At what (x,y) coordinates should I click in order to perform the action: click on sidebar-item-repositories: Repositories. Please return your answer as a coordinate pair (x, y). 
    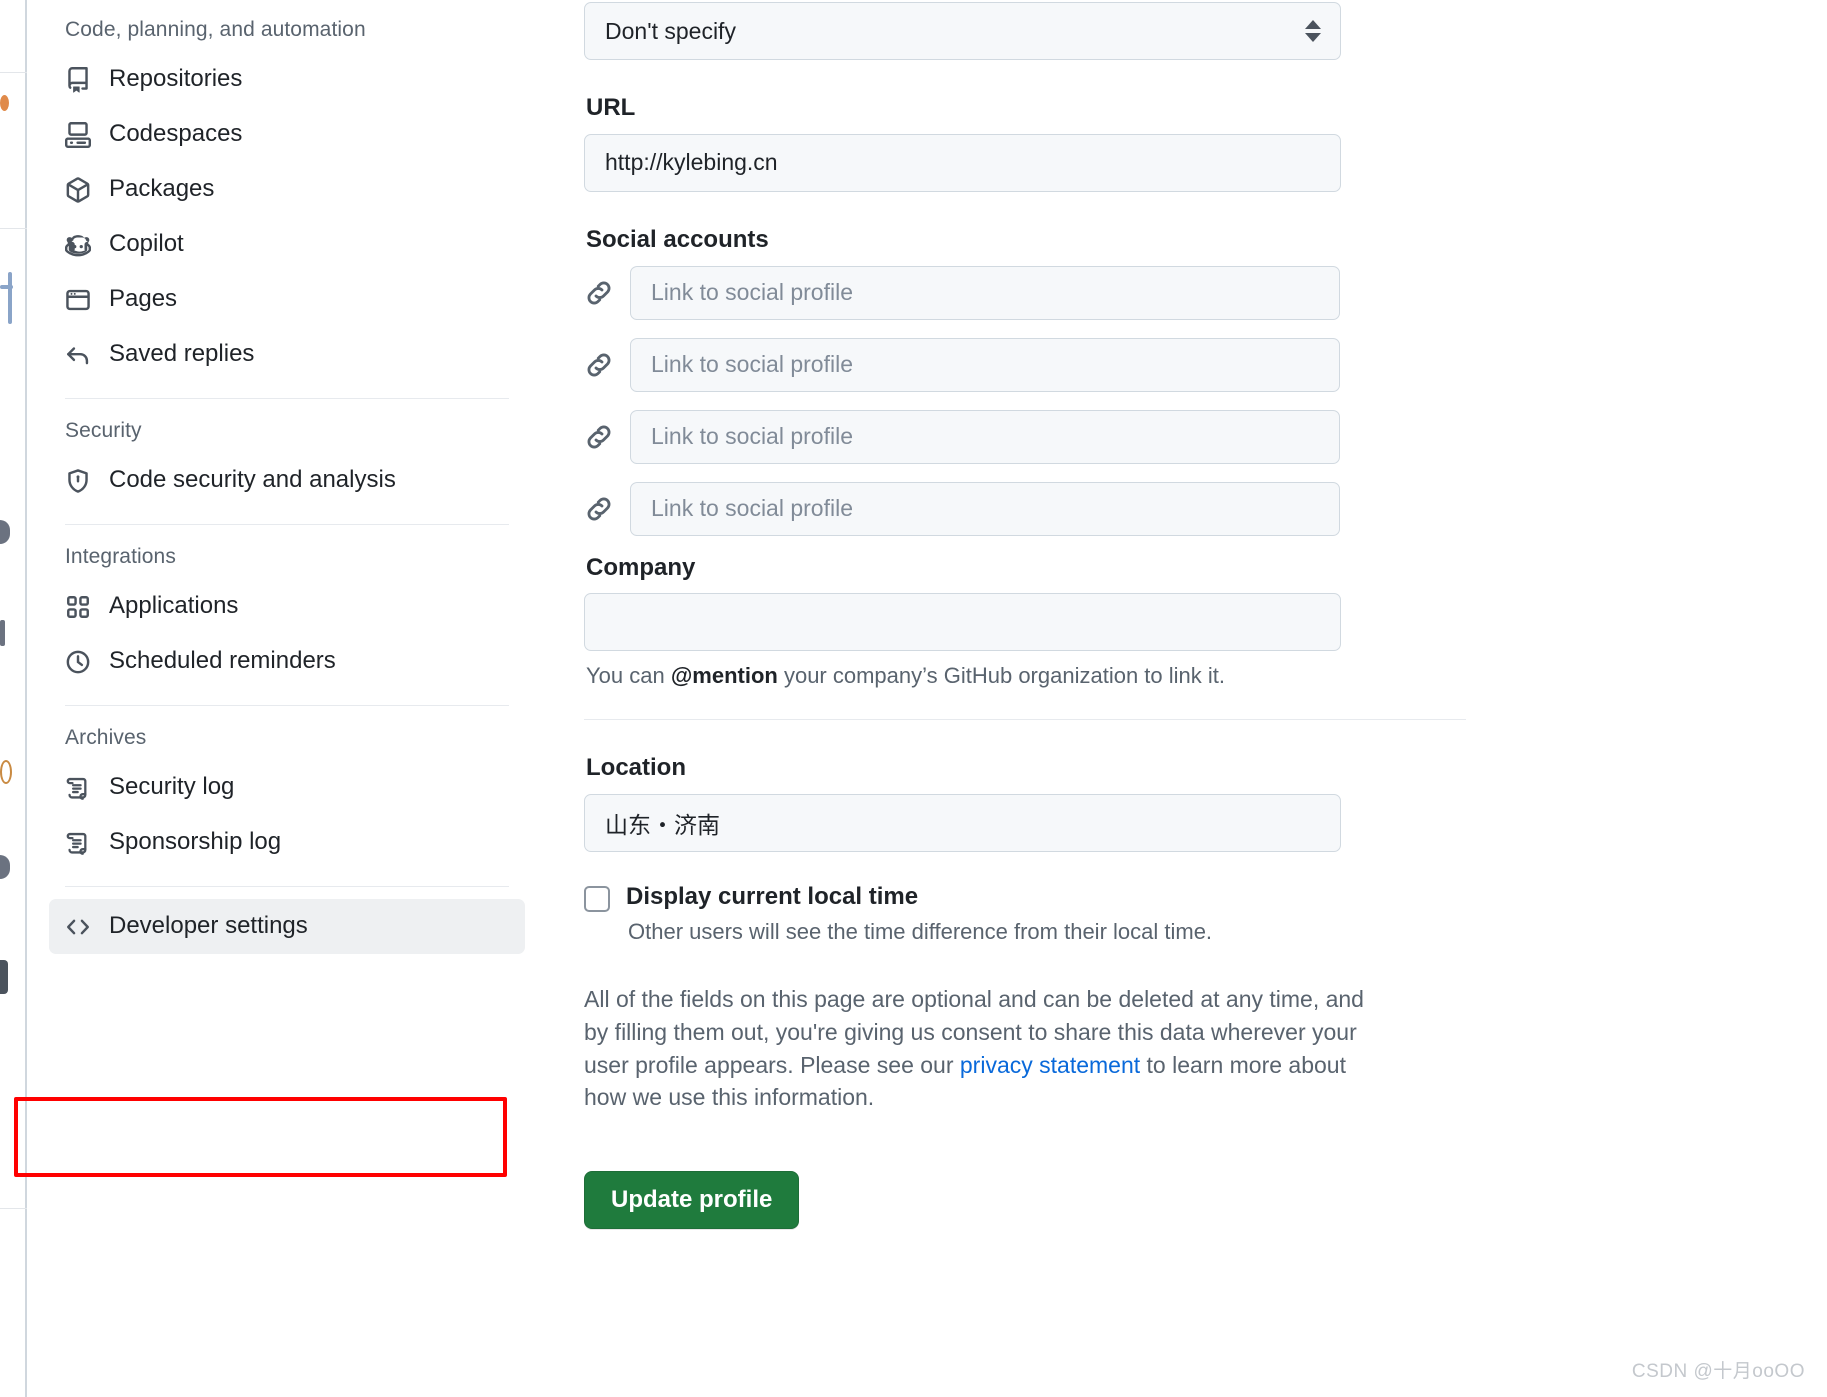
    Looking at the image, I should click on (287, 79).